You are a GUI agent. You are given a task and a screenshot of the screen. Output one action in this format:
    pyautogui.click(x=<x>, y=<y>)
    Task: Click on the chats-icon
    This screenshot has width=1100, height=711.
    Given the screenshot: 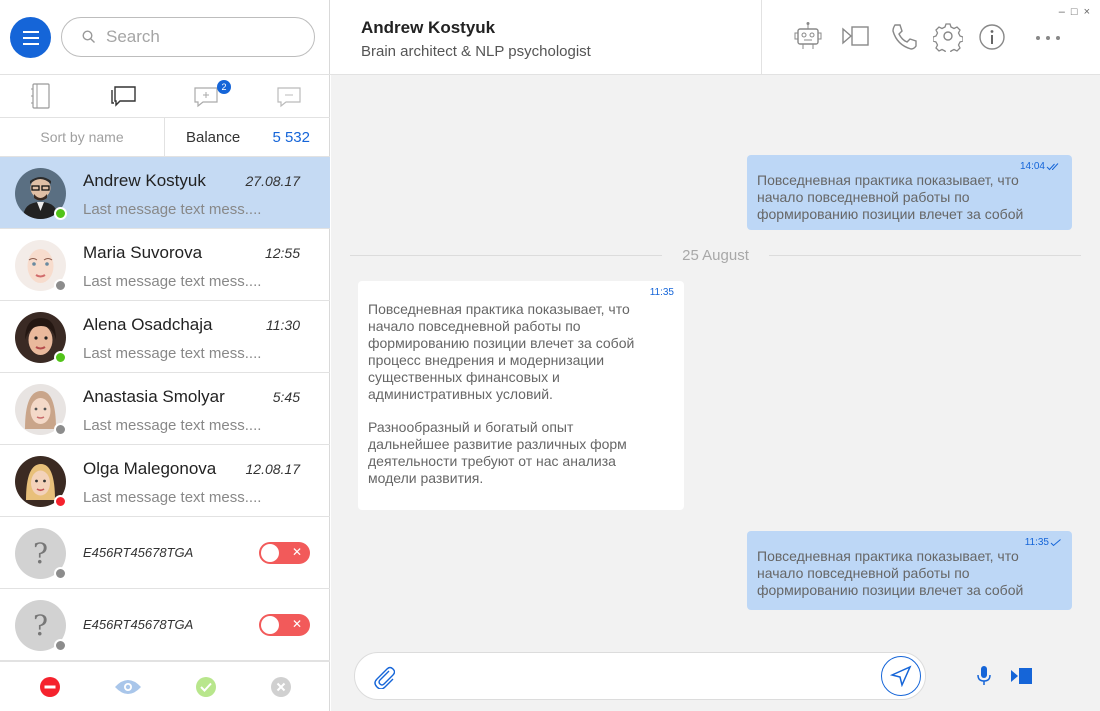 What is the action you would take?
    pyautogui.click(x=123, y=96)
    